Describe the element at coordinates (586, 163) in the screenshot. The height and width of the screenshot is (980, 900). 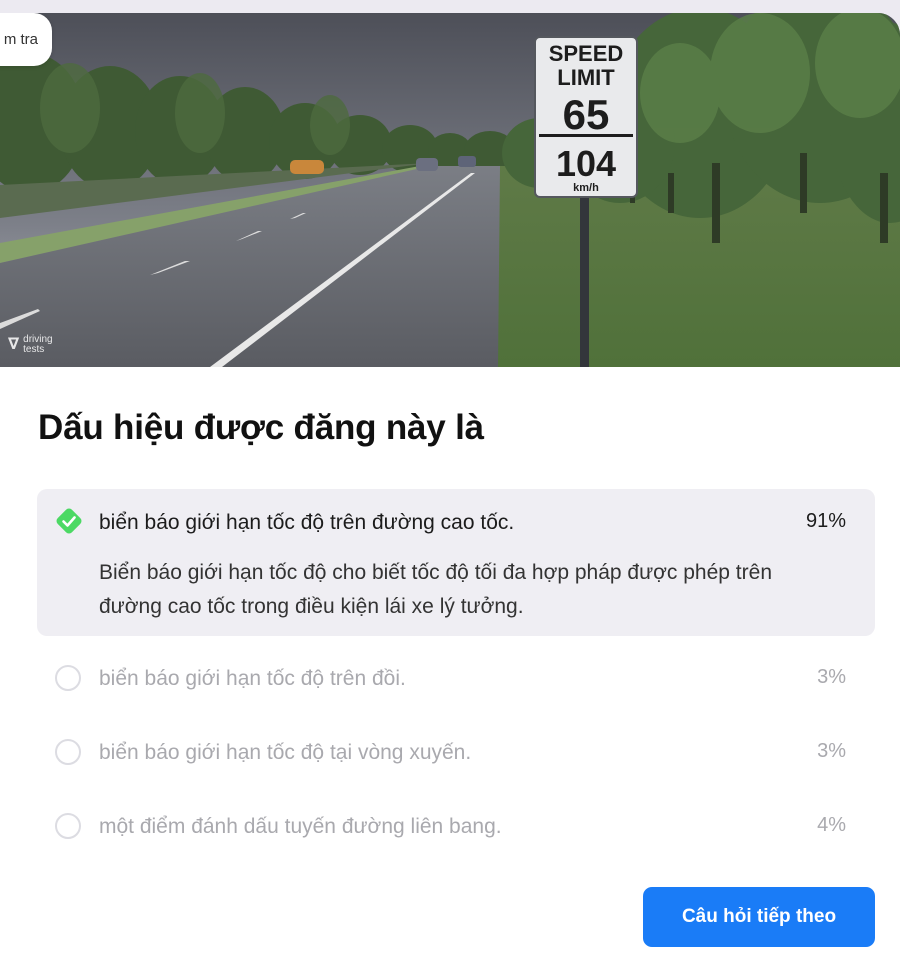
I see `sign-kmh-value: 104` at that location.